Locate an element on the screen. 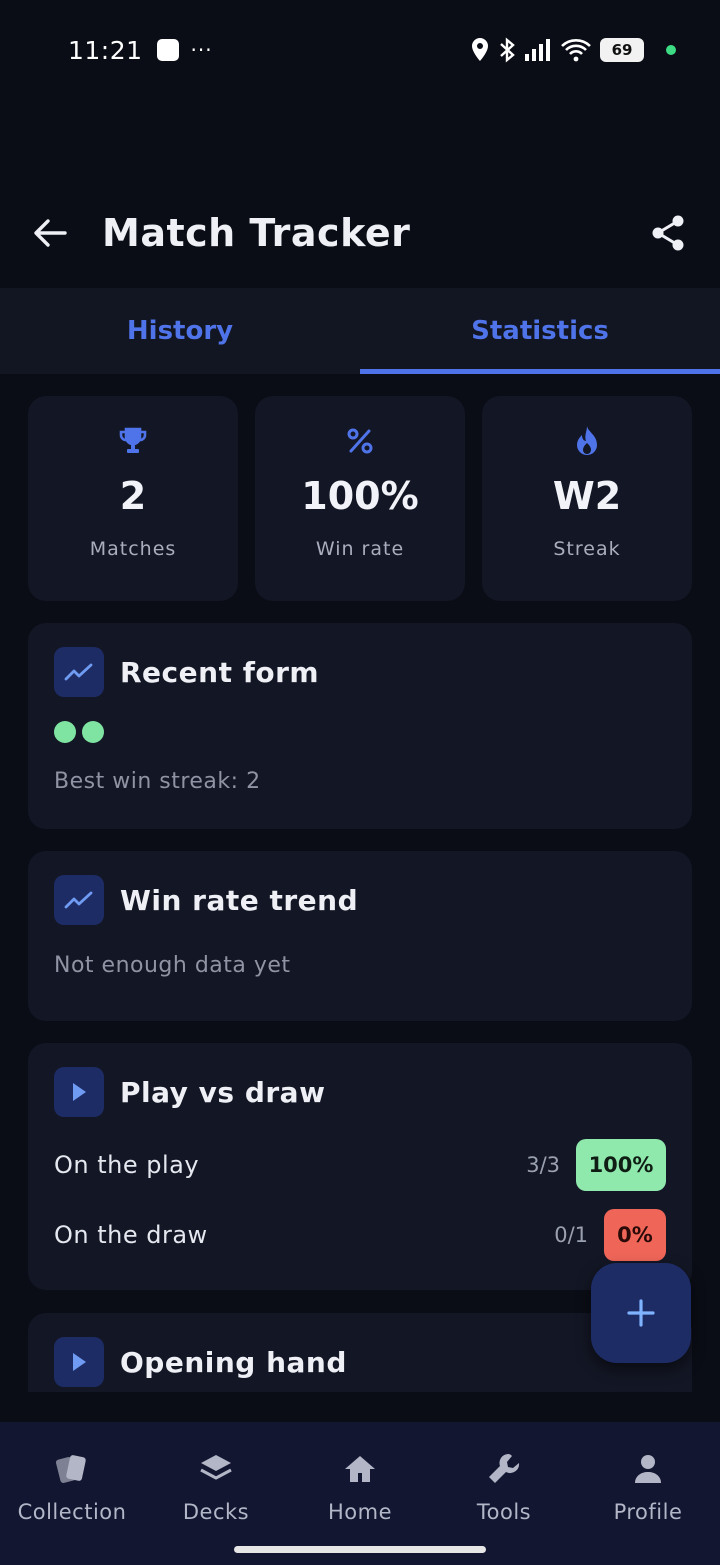  stat-card-matches: 2 Matches is located at coordinates (133, 498).